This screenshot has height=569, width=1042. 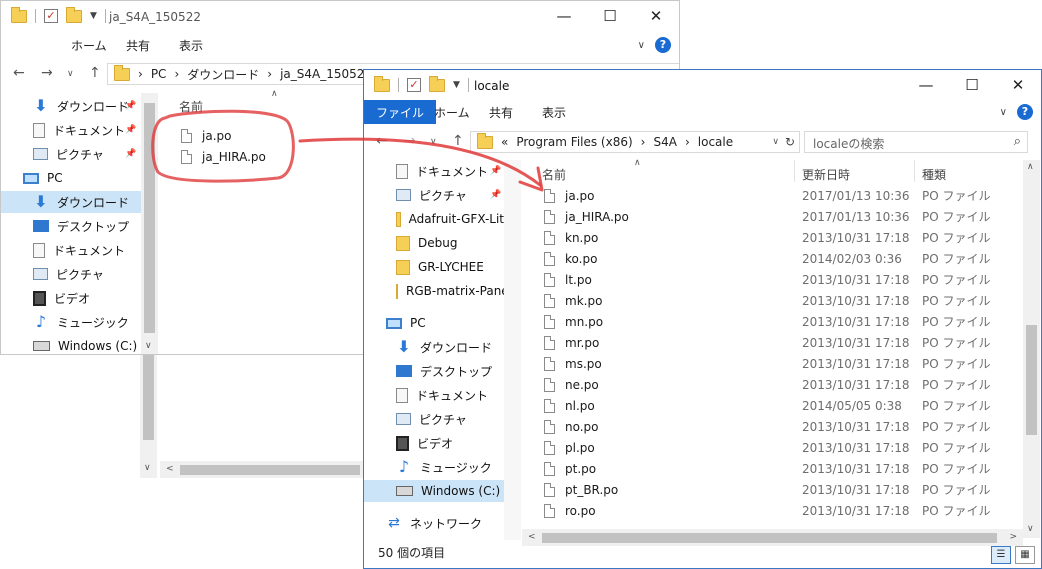 What do you see at coordinates (715, 142) in the screenshot?
I see `breadcrumb-current-folder: locale` at bounding box center [715, 142].